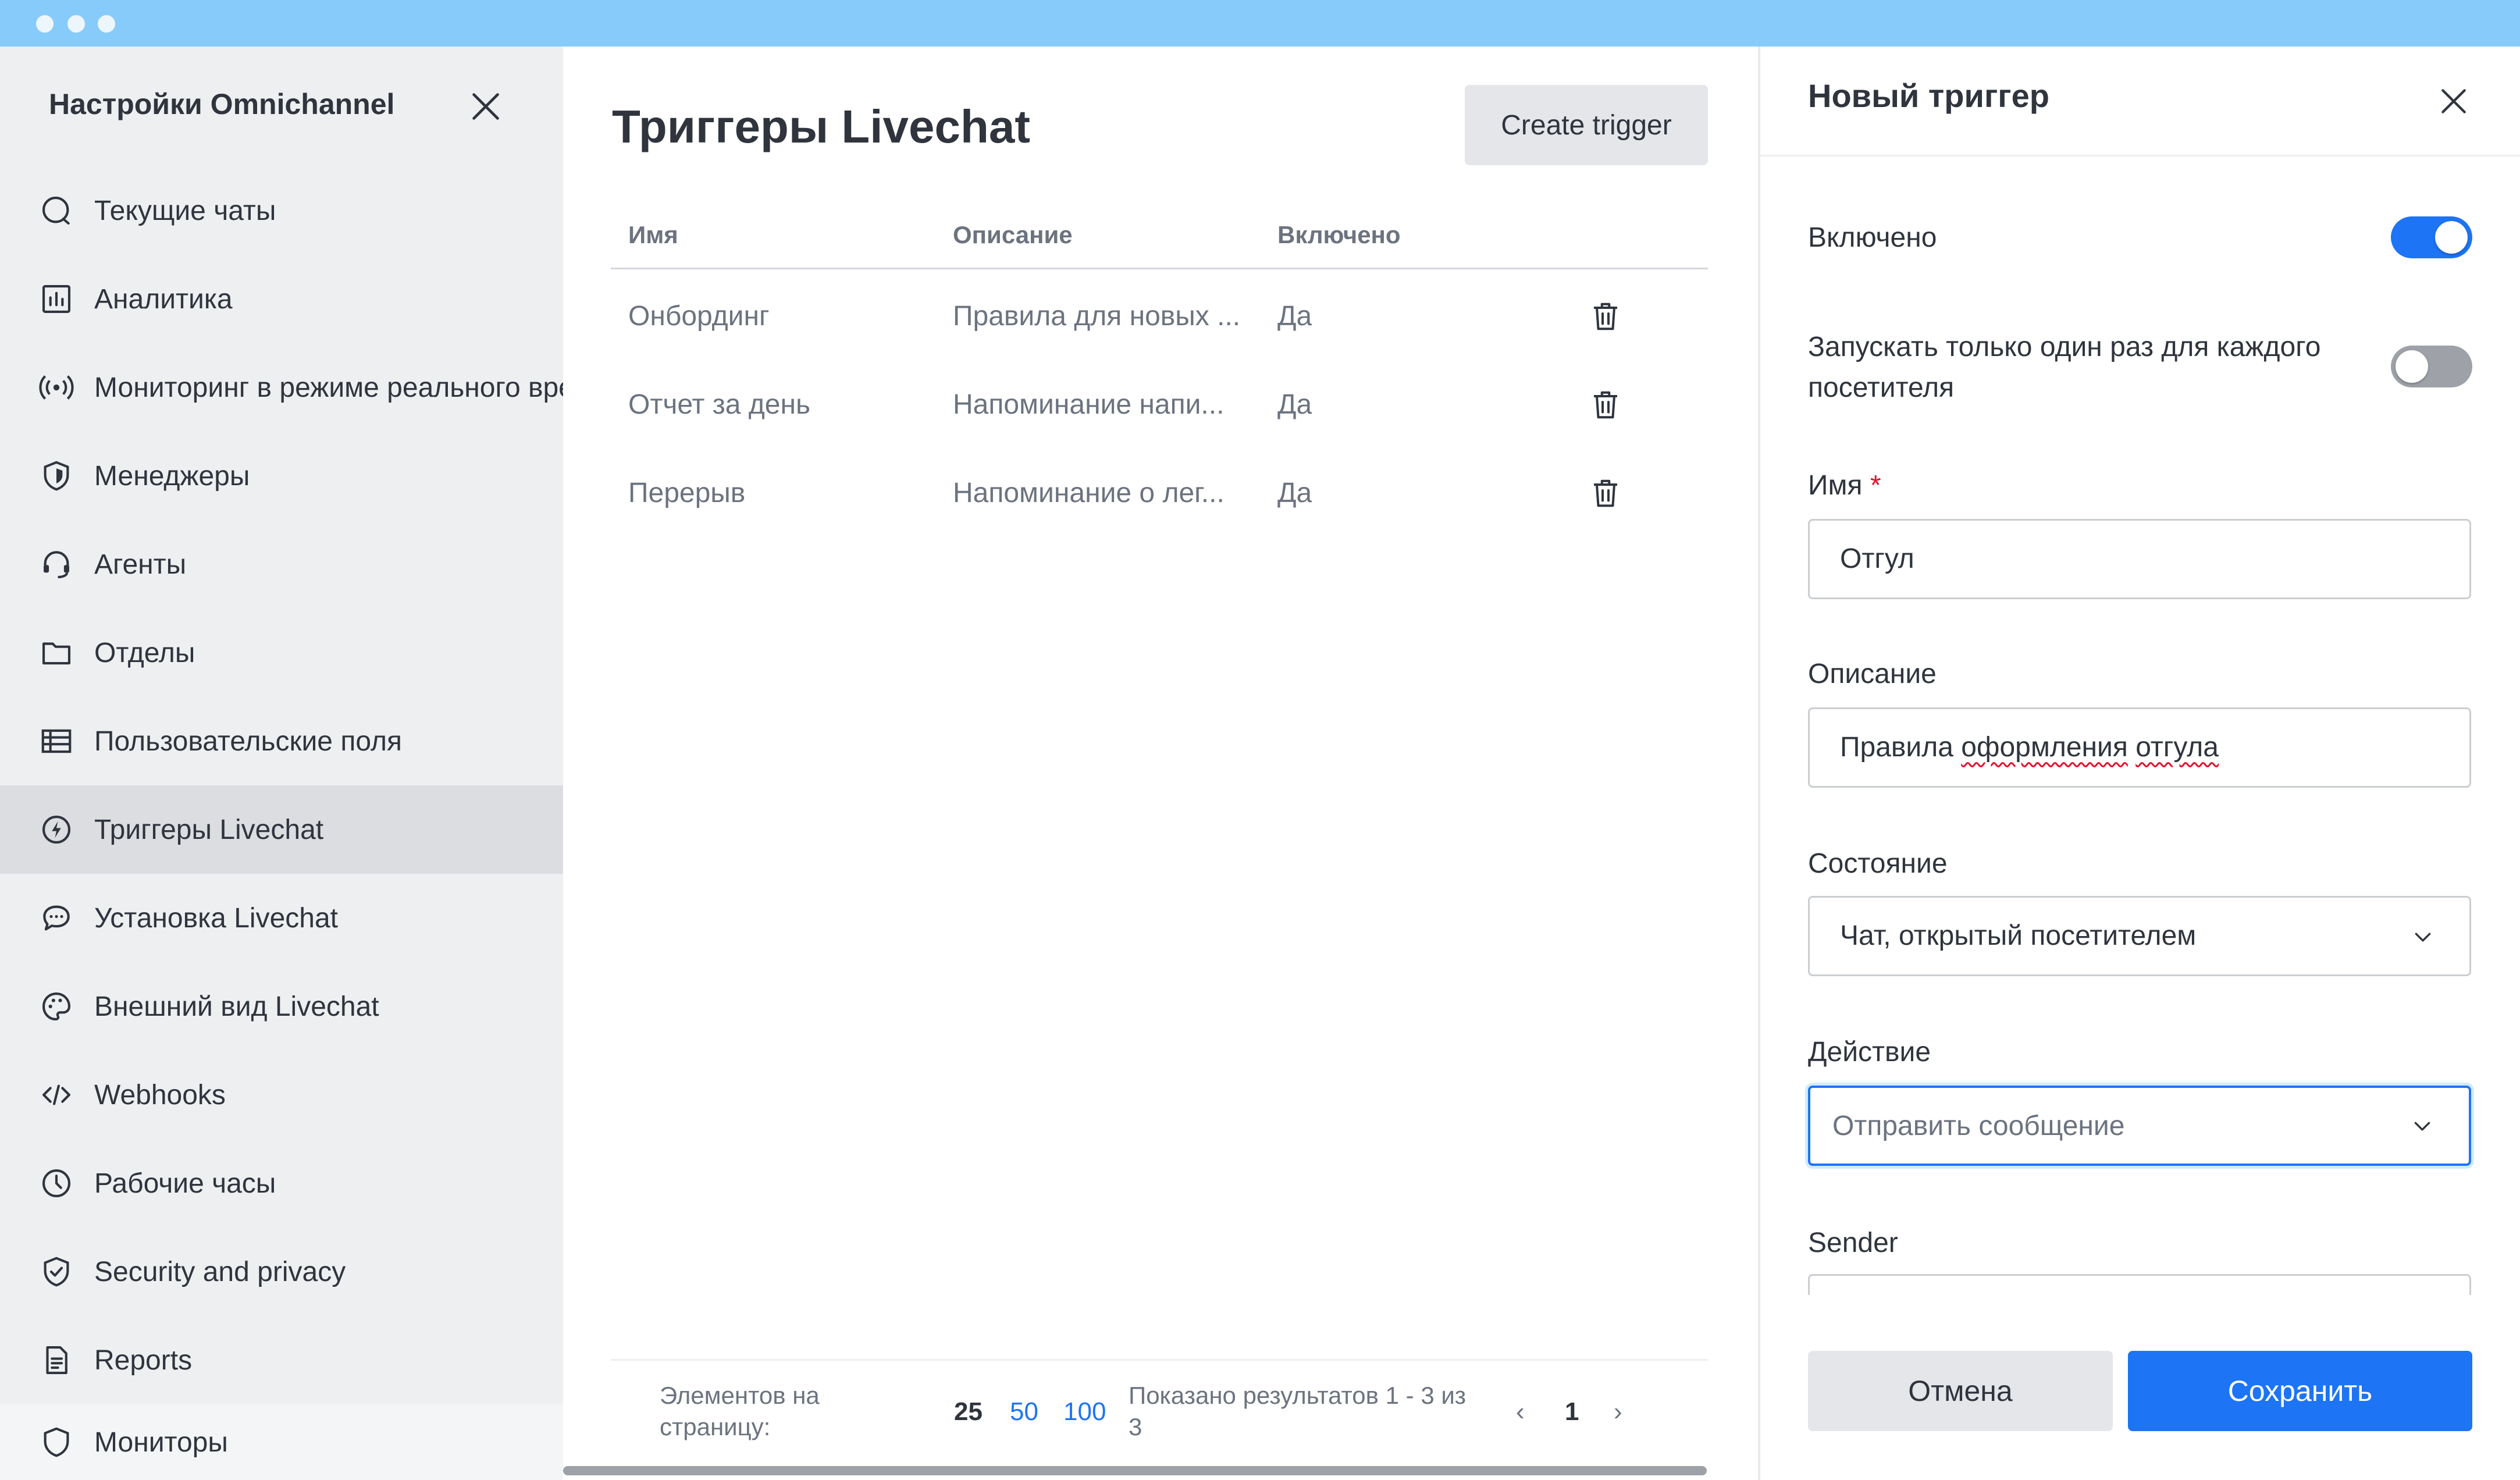 The width and height of the screenshot is (2520, 1480). Describe the element at coordinates (1135, 1470) in the screenshot. I see `horizontal-scrollbar` at that location.